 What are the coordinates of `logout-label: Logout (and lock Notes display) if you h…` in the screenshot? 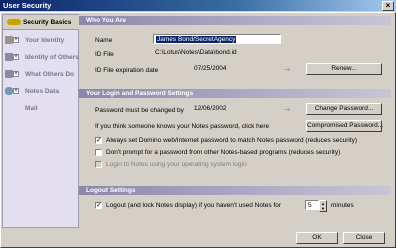 It's located at (194, 205).